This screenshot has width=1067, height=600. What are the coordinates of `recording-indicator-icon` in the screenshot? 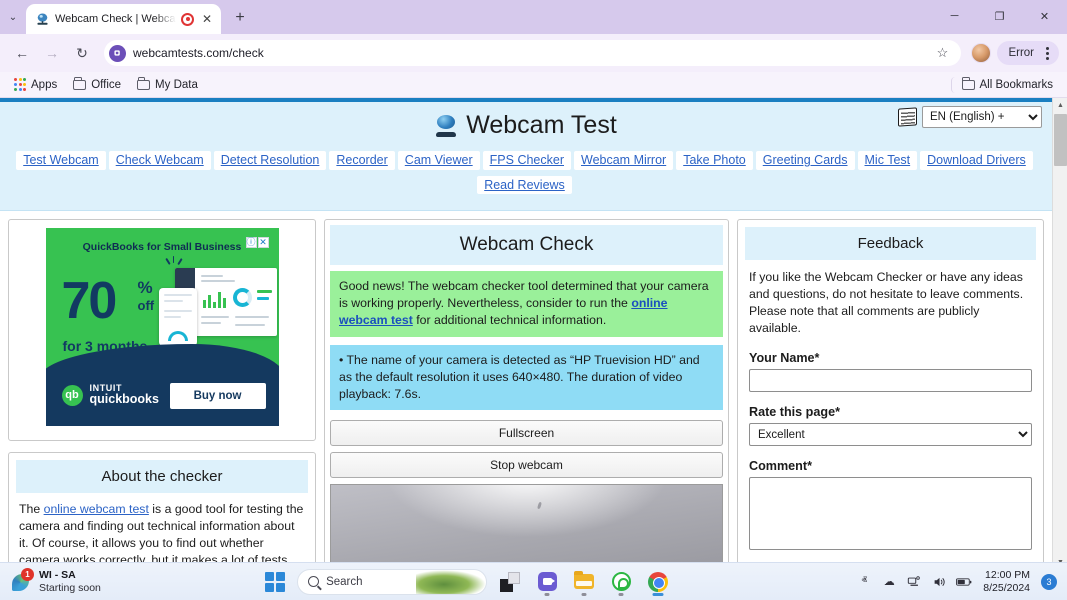 It's located at (187, 19).